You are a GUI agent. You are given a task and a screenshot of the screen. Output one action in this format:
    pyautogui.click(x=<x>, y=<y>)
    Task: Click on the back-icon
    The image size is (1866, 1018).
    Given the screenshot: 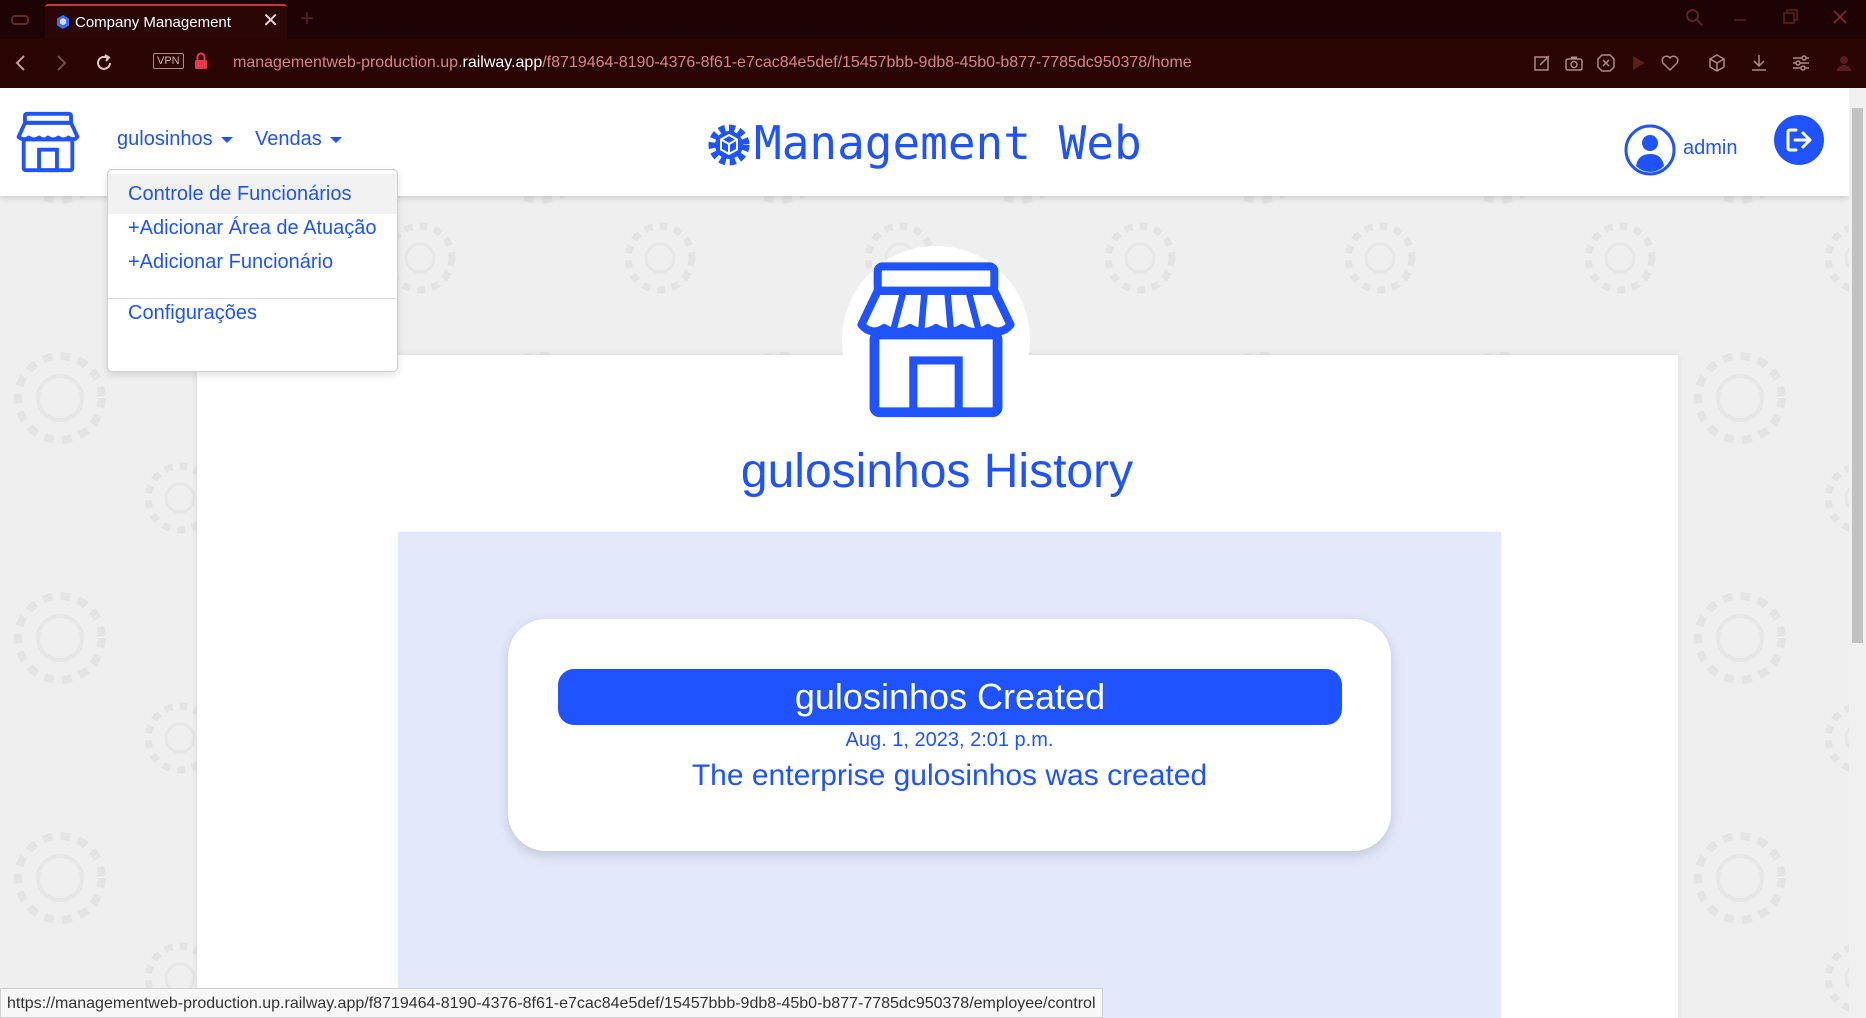 What is the action you would take?
    pyautogui.click(x=21, y=63)
    